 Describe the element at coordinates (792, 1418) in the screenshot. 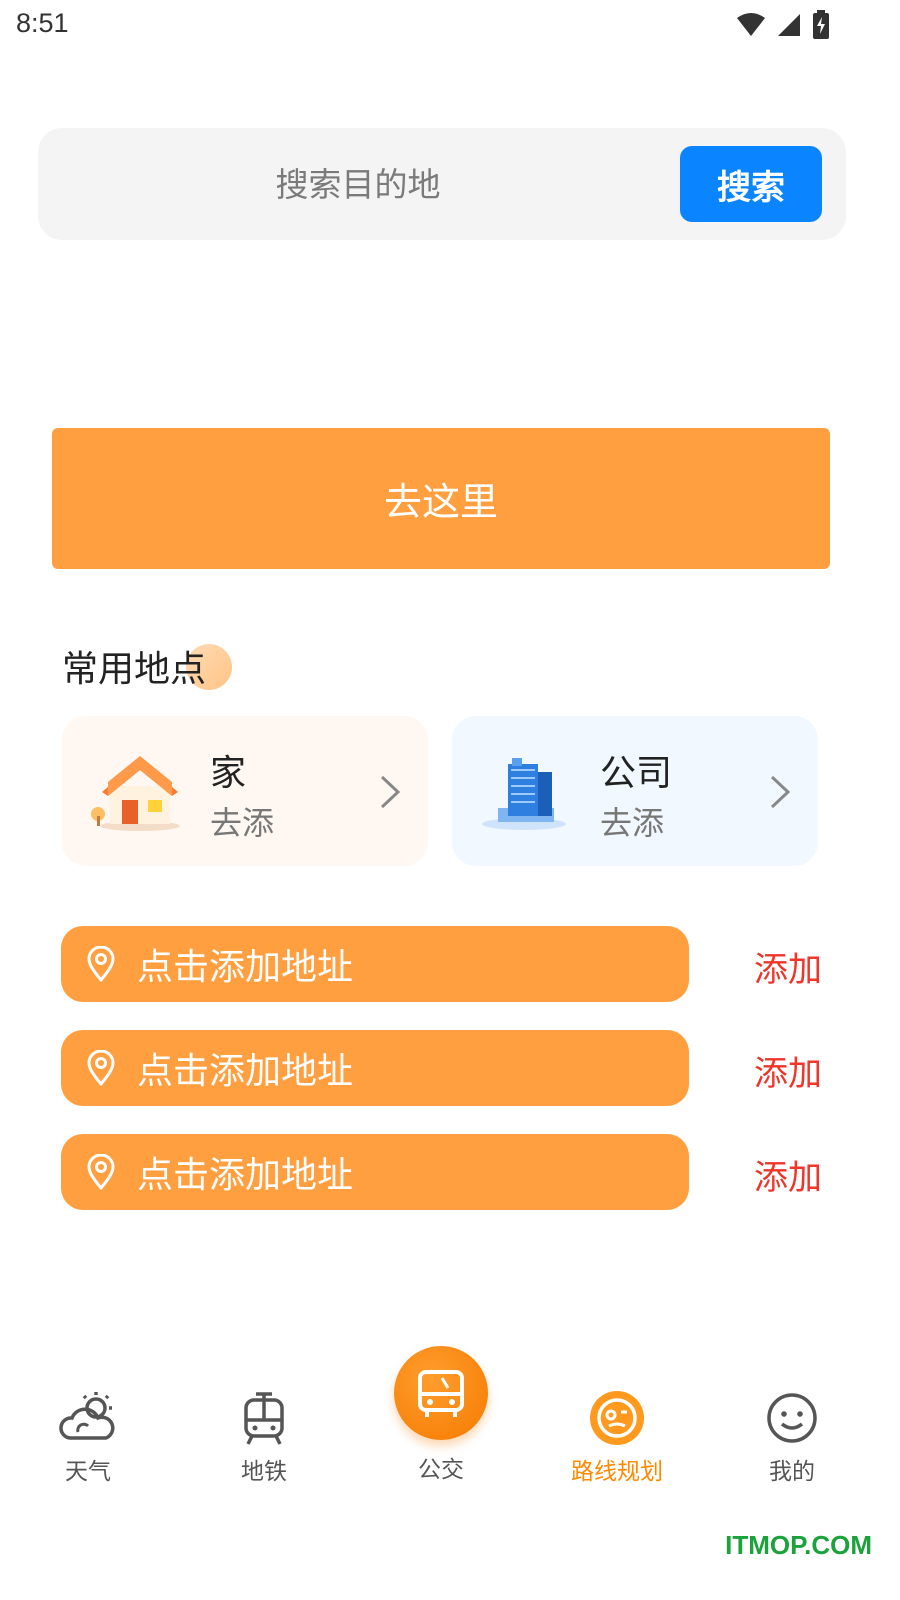

I see `smile-icon` at that location.